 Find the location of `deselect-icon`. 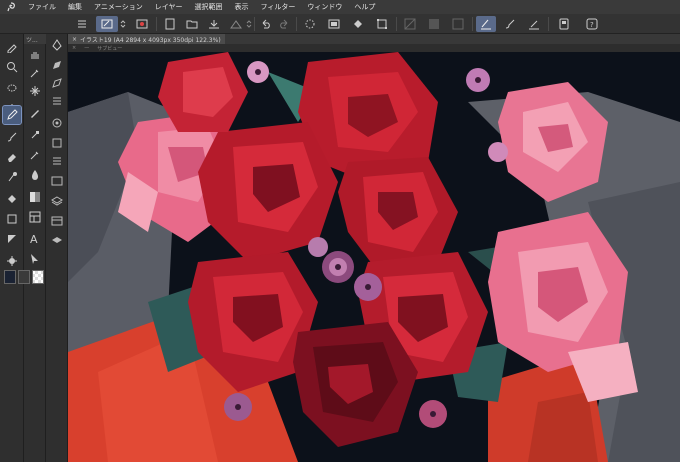

deselect-icon is located at coordinates (310, 24).